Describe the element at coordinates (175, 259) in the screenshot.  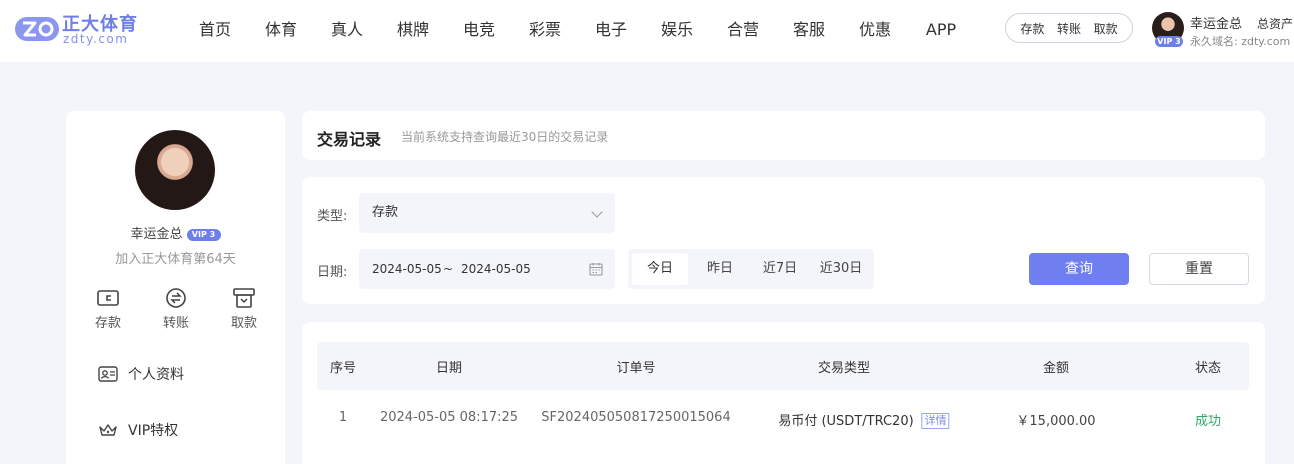
I see `membership-days: 加入正大体育第64天` at that location.